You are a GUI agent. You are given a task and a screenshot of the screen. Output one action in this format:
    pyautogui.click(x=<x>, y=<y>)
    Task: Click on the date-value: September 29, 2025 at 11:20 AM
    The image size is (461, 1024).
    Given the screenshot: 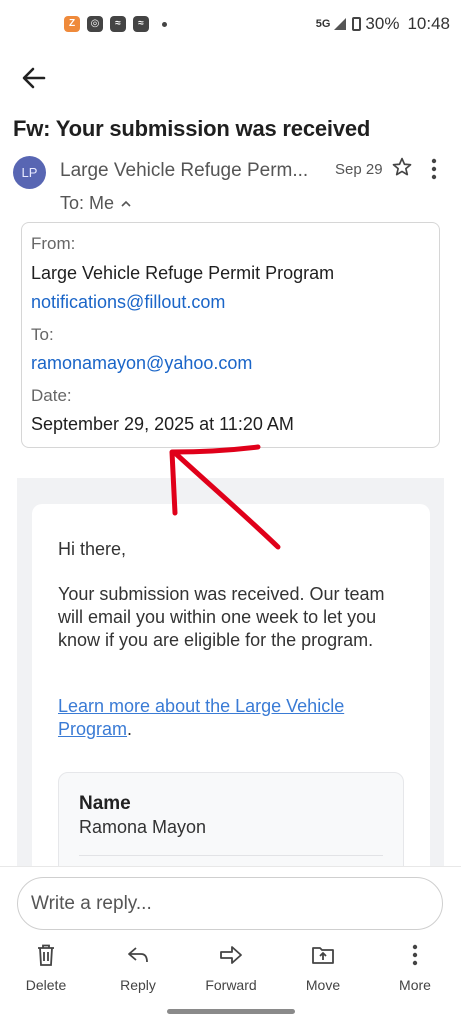 What is the action you would take?
    pyautogui.click(x=162, y=424)
    